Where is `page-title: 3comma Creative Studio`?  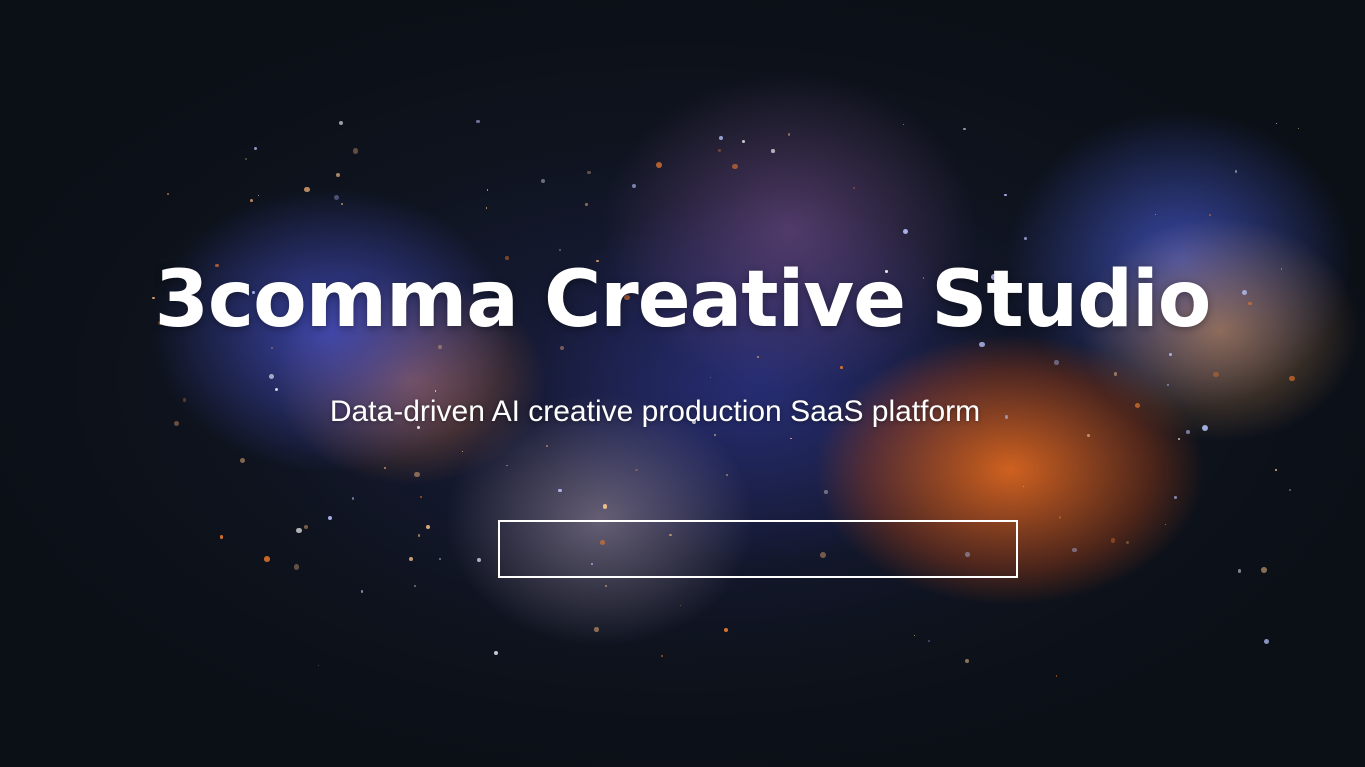
page-title: 3comma Creative Studio is located at coordinates (683, 300).